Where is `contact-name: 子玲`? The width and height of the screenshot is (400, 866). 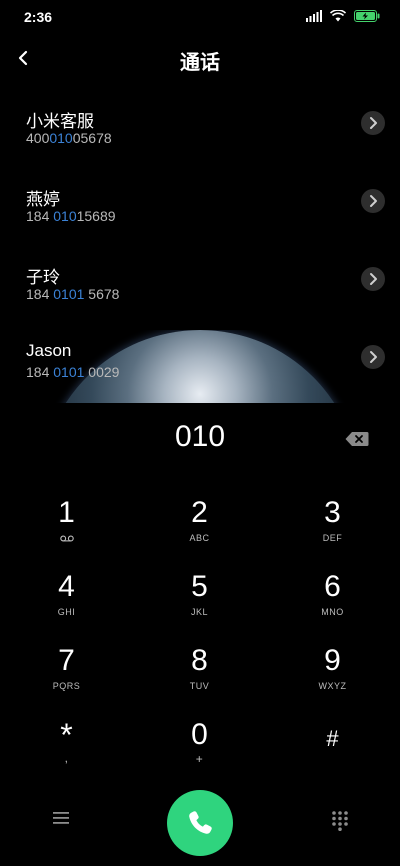
contact-name: 子玲 is located at coordinates (43, 277).